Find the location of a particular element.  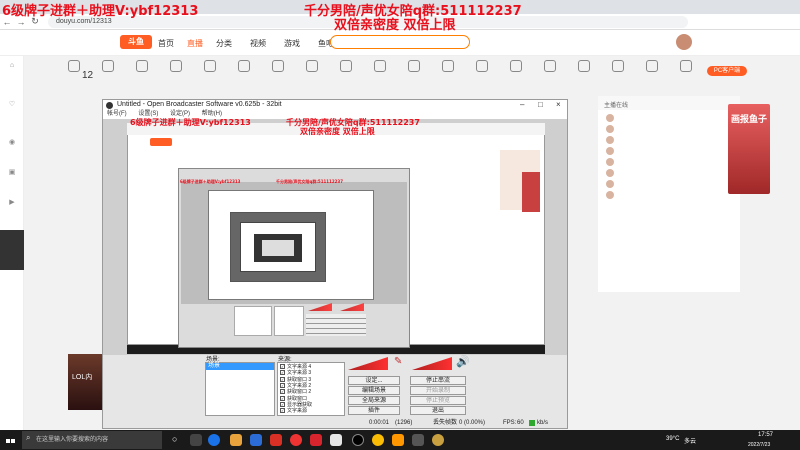

store-icon is located at coordinates (256, 440).